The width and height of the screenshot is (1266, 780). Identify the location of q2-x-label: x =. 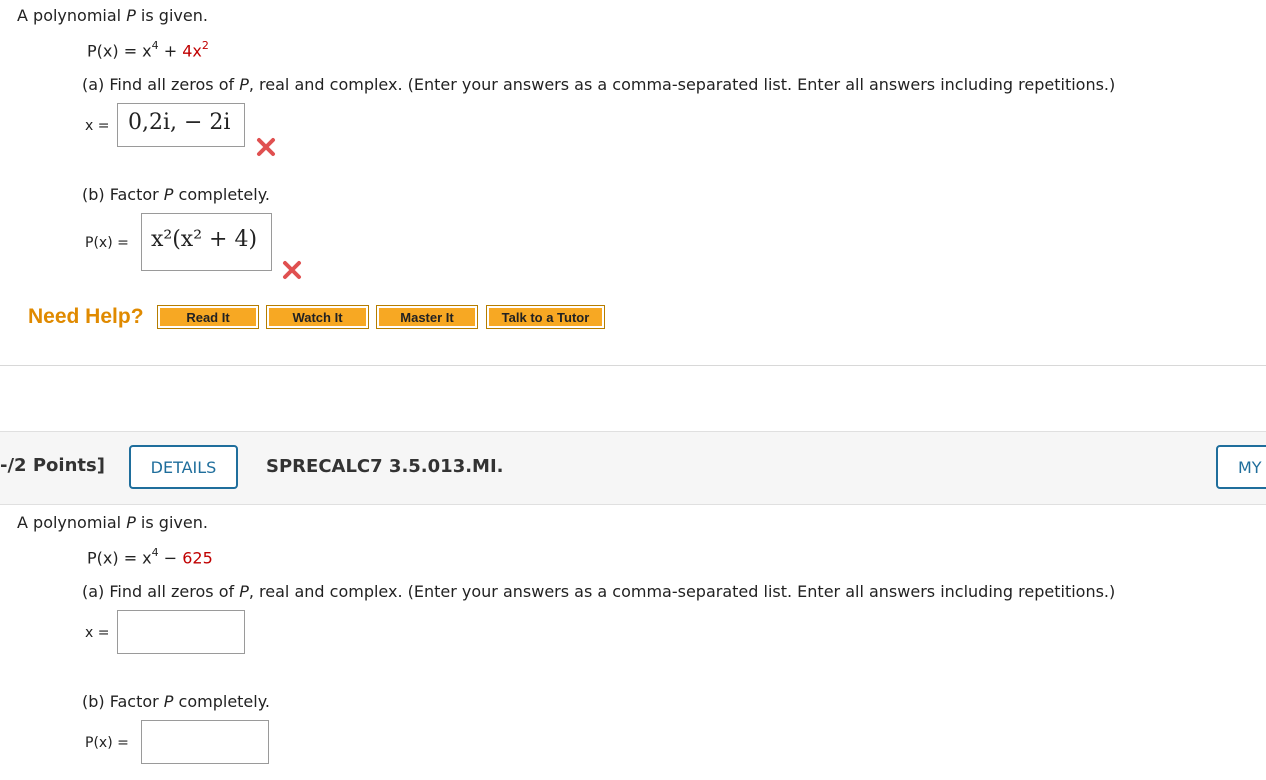
(97, 633).